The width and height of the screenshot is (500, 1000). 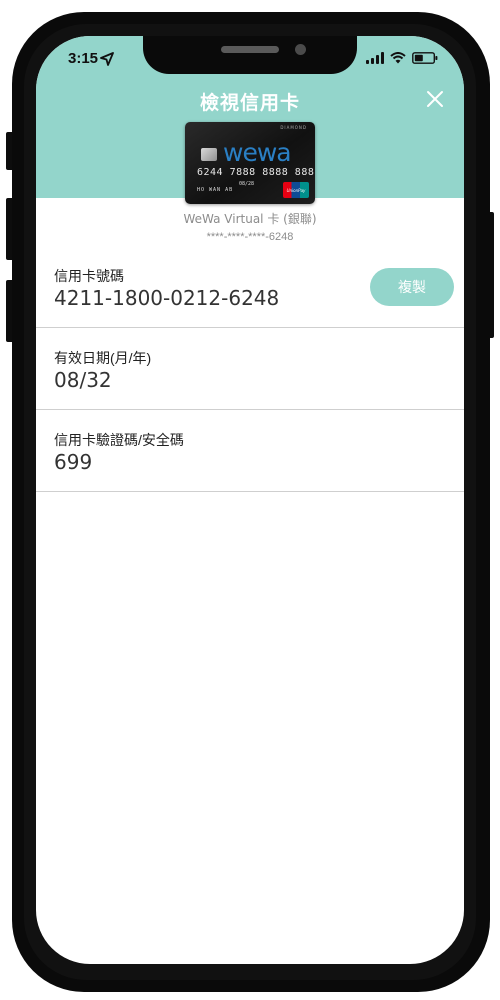 What do you see at coordinates (412, 287) in the screenshot?
I see `copy-button: 複製` at bounding box center [412, 287].